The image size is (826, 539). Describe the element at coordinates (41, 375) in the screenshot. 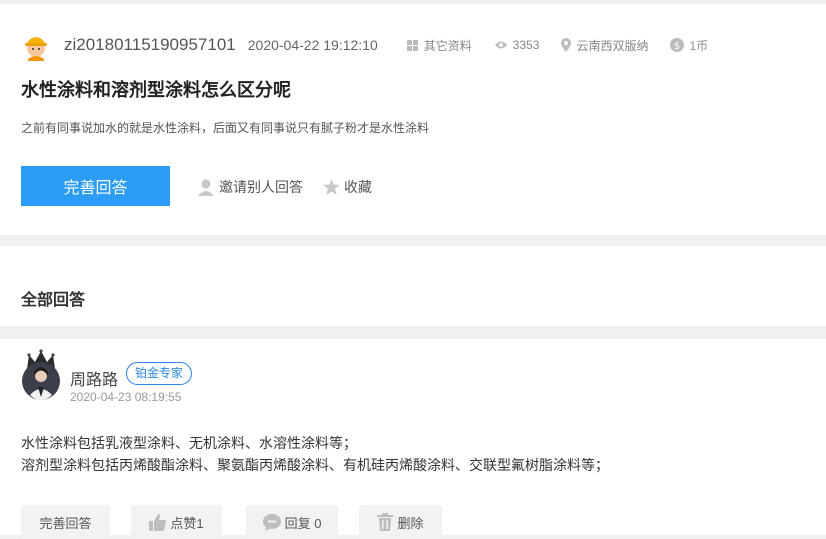

I see `answerer-avatar` at that location.